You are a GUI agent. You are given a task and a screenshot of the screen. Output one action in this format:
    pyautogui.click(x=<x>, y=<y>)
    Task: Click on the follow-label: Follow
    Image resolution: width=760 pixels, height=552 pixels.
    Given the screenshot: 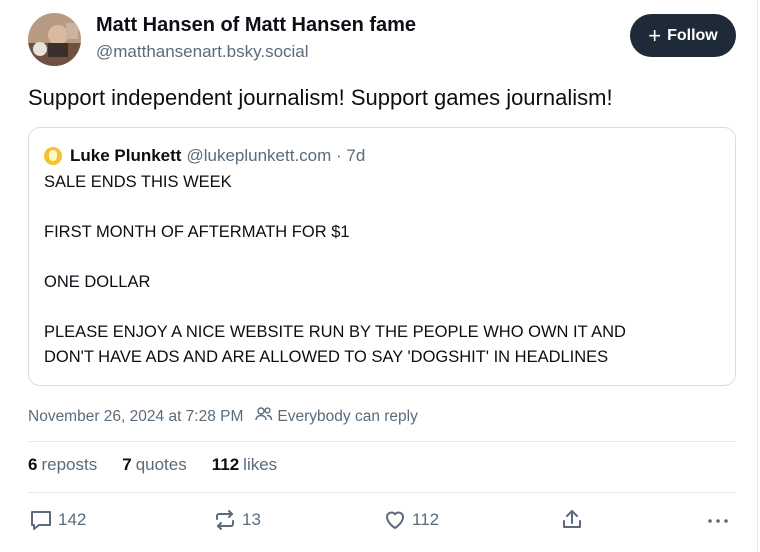 What is the action you would take?
    pyautogui.click(x=692, y=35)
    